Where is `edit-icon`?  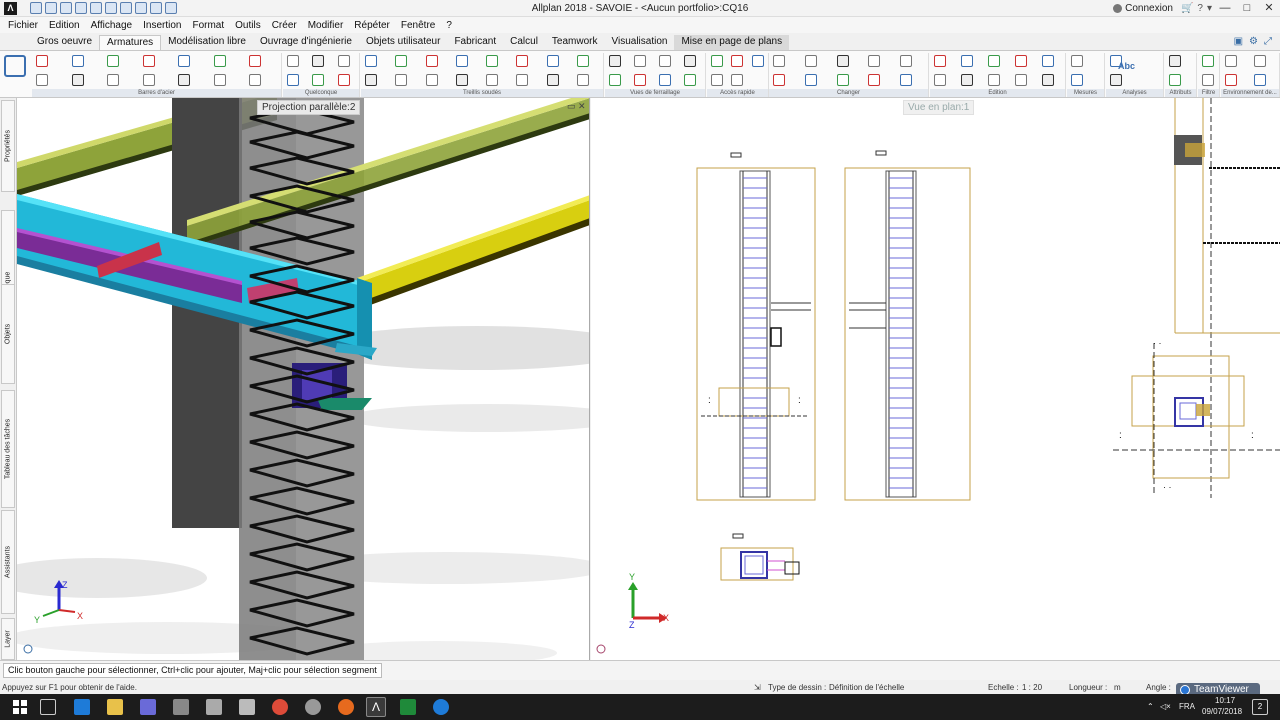
edit-icon is located at coordinates (171, 8).